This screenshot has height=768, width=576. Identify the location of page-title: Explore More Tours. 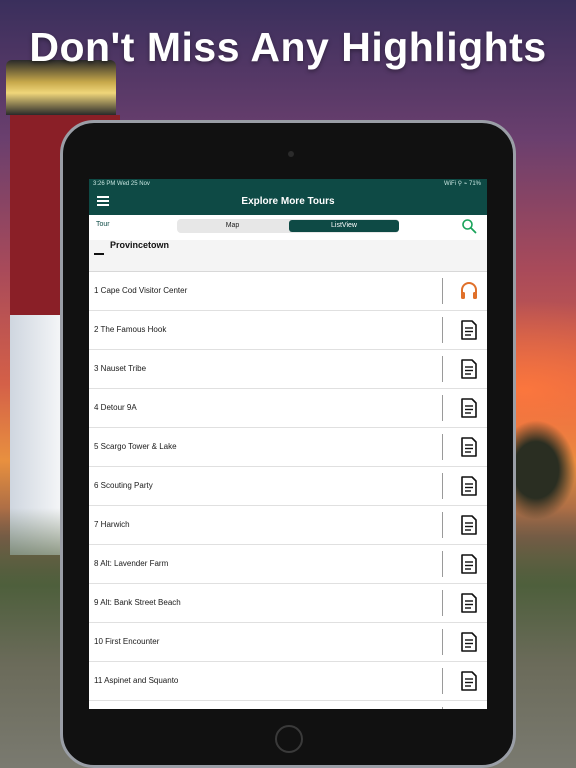
(288, 201).